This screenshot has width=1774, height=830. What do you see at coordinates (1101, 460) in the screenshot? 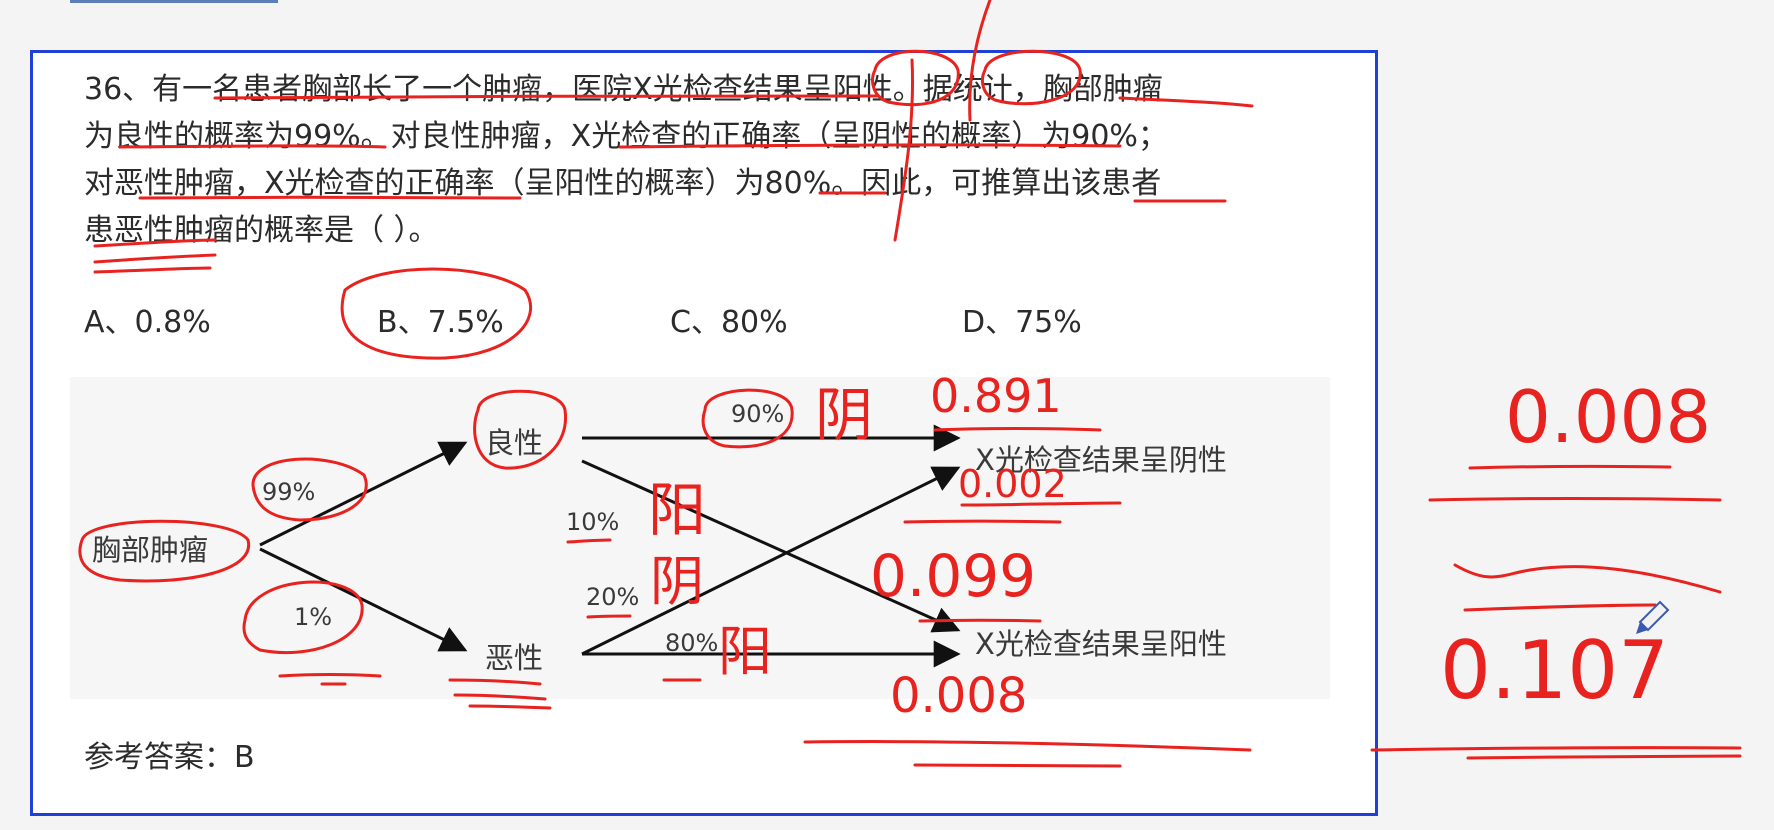
I see `result-negative: X光检查结果呈阴性` at bounding box center [1101, 460].